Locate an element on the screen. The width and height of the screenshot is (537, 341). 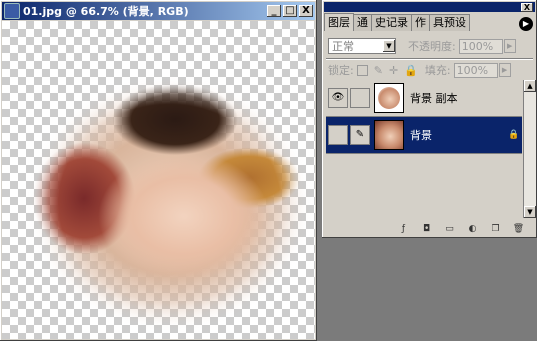
tab-history: 史记录 is located at coordinates (391, 22).